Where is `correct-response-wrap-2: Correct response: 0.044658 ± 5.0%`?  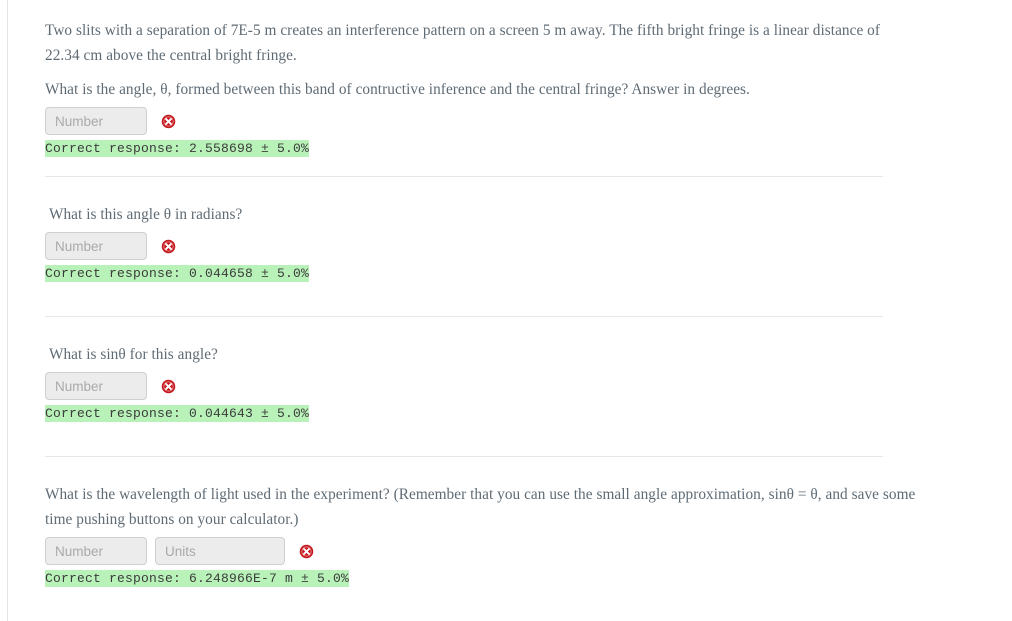 correct-response-wrap-2: Correct response: 0.044658 ± 5.0% is located at coordinates (464, 273).